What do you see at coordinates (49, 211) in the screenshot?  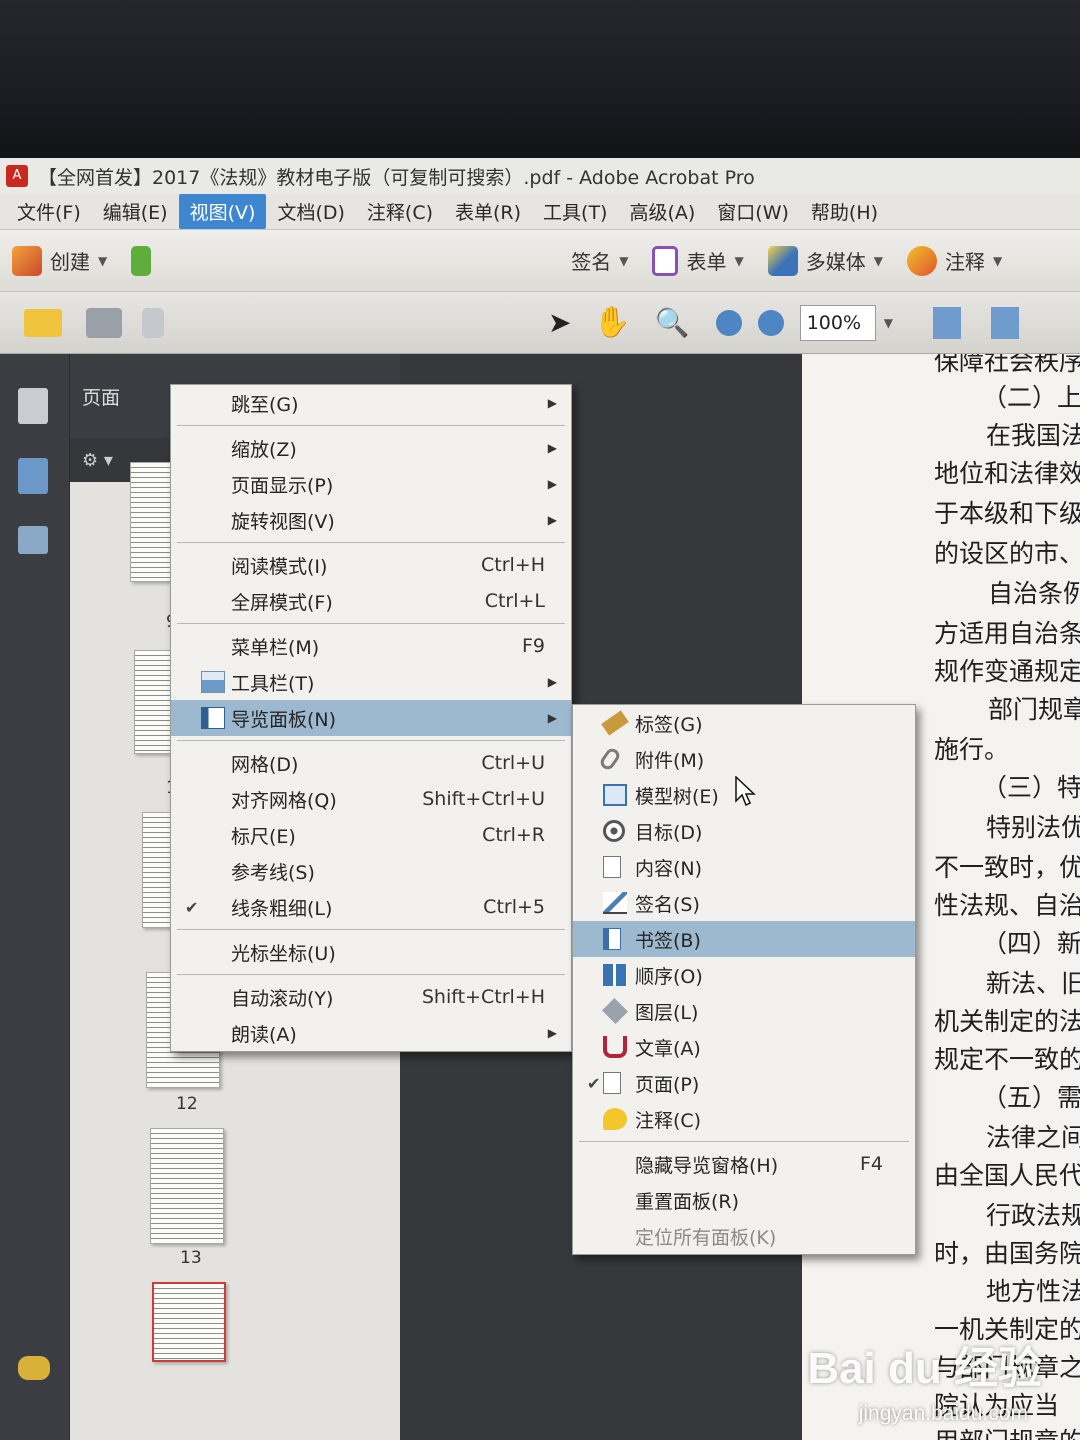 I see `menu-file: 文件(F)` at bounding box center [49, 211].